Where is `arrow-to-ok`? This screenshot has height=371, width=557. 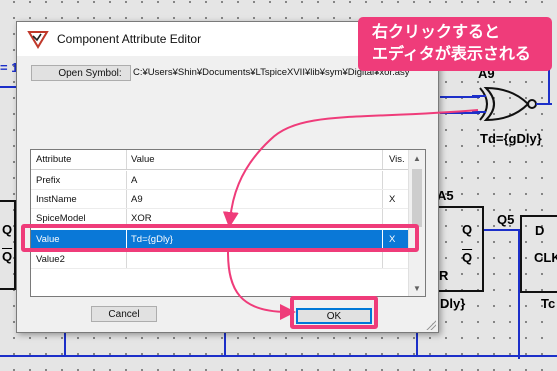
arrow-to-ok is located at coordinates (261, 285).